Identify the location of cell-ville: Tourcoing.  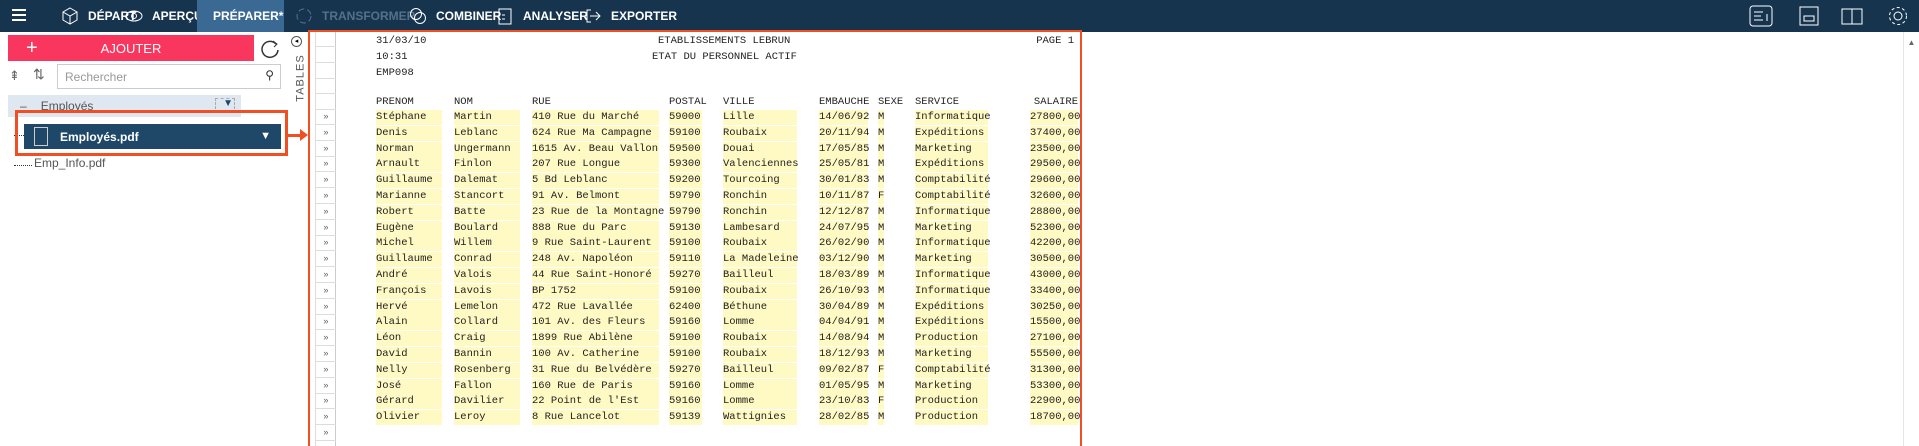
(760, 181).